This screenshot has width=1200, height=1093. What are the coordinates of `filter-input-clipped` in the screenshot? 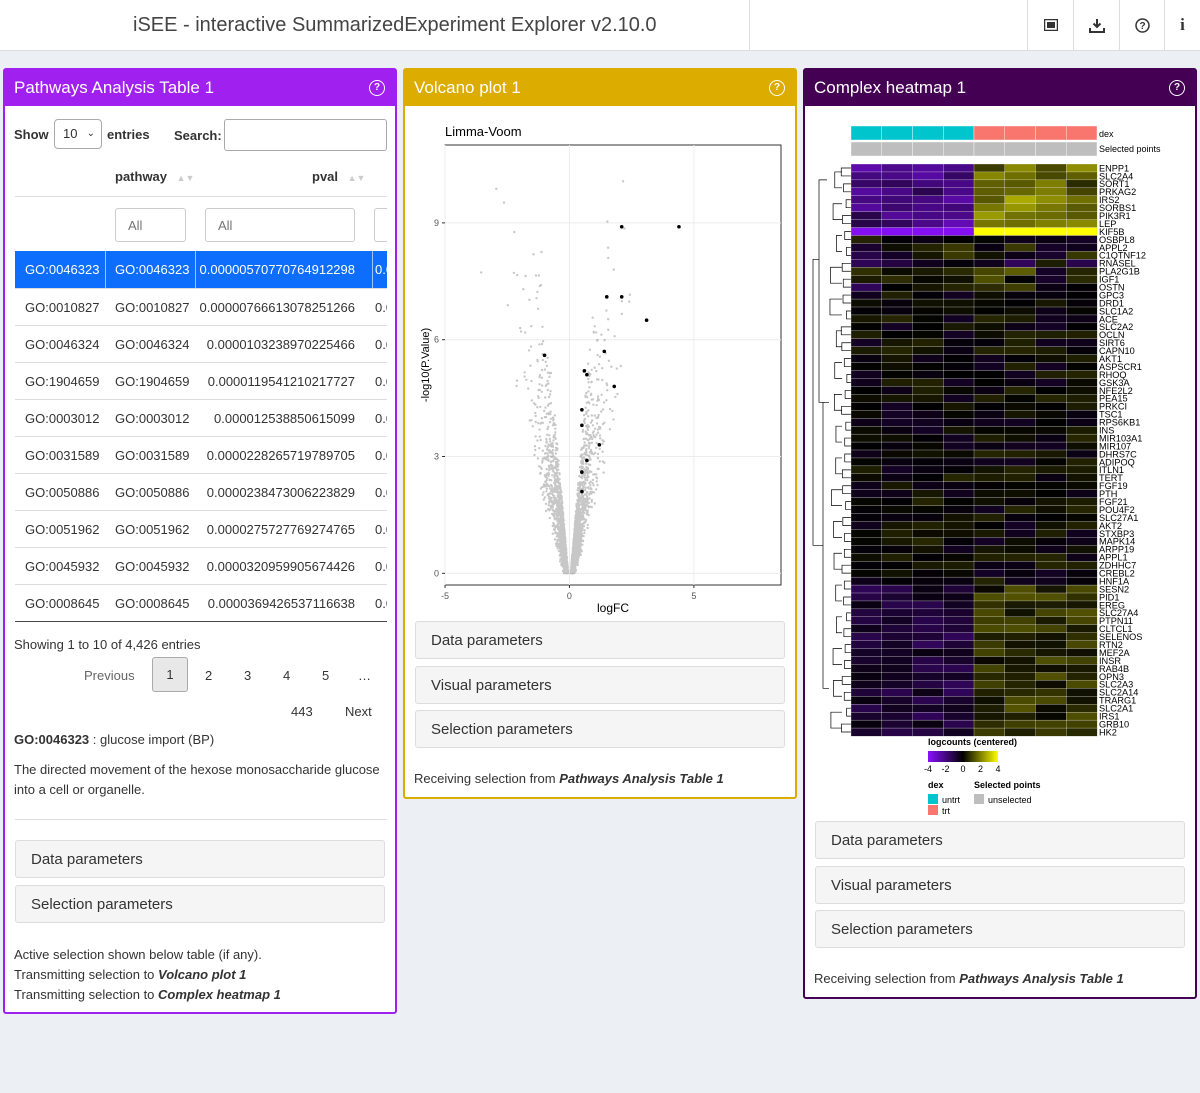 It's located at (380, 225).